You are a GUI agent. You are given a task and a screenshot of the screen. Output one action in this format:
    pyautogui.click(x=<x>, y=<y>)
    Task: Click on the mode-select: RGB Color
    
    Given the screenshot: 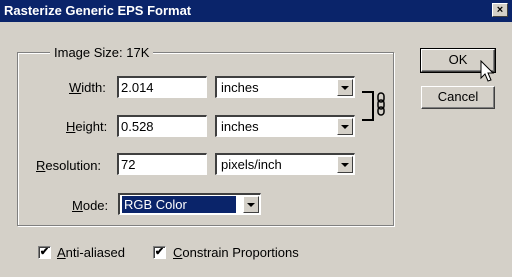 What is the action you would take?
    pyautogui.click(x=189, y=204)
    